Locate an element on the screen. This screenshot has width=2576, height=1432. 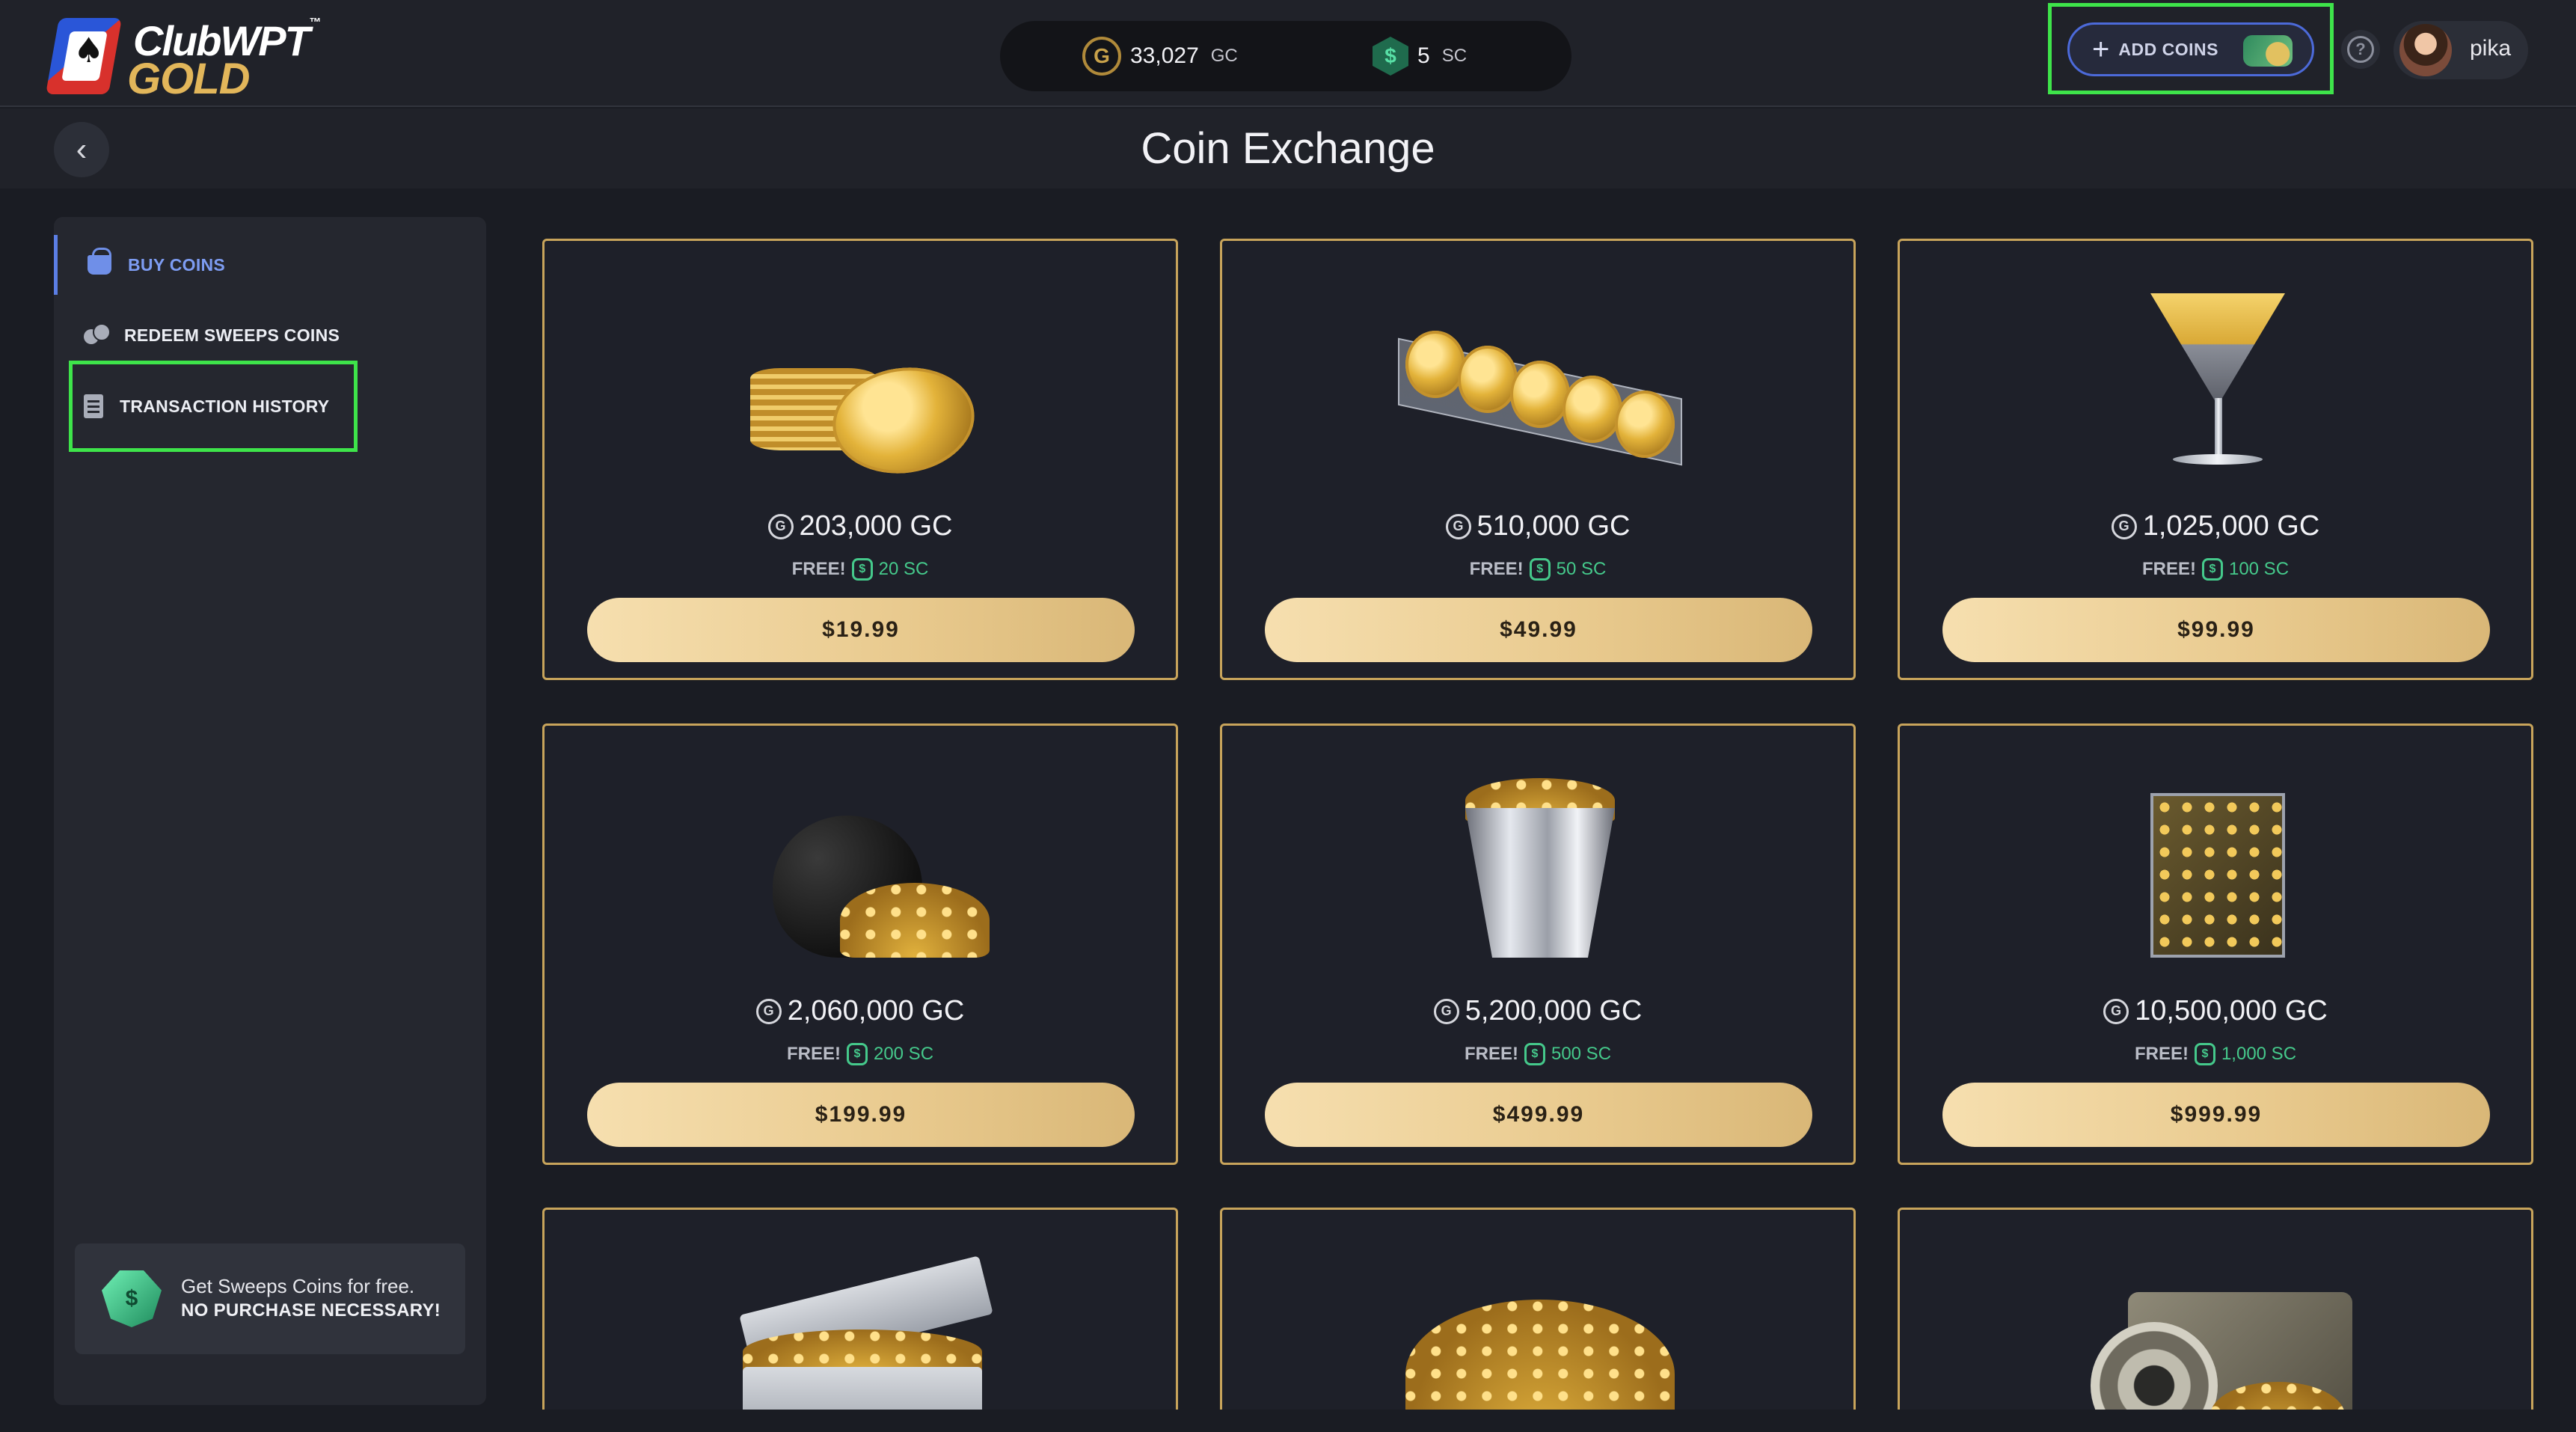
page-title: Coin Exchange is located at coordinates (1288, 149).